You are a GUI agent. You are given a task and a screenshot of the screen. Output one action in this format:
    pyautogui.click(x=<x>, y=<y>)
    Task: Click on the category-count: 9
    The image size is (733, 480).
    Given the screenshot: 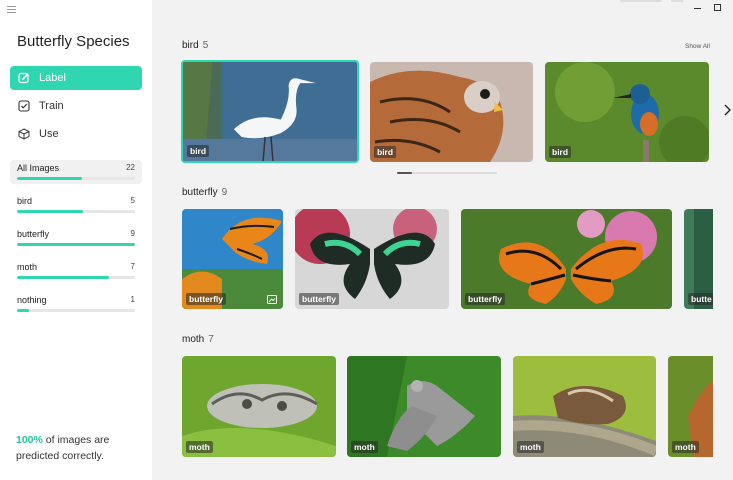 What is the action you would take?
    pyautogui.click(x=132, y=233)
    